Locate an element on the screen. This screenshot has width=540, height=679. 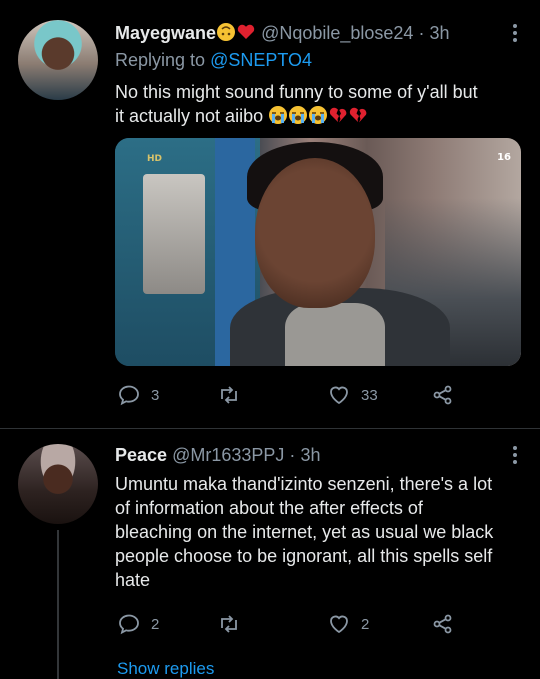
user-handle: @Mr1633PPJ is located at coordinates (228, 455).